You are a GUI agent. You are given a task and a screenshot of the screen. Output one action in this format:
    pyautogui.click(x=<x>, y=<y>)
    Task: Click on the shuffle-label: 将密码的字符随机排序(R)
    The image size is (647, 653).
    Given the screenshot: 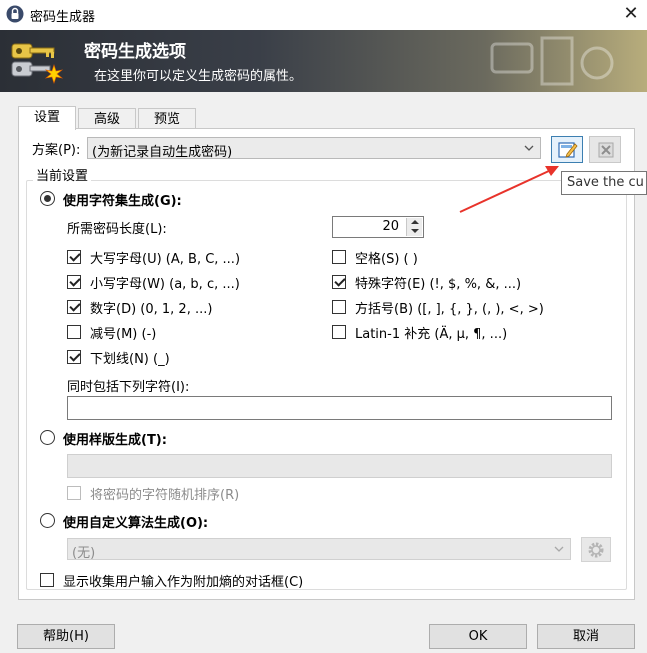 What is the action you would take?
    pyautogui.click(x=165, y=495)
    